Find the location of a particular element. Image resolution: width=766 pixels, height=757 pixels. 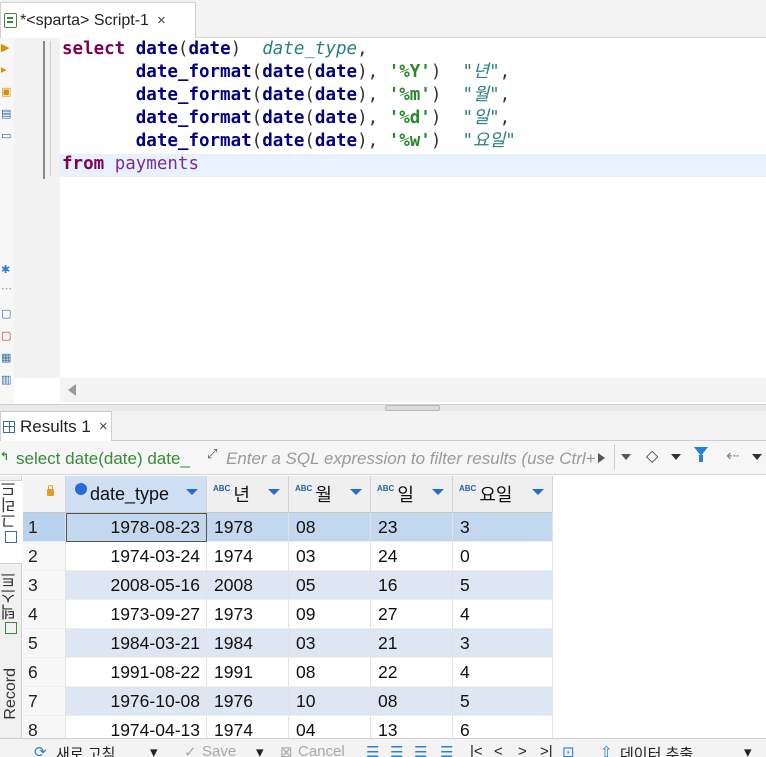

row-number: 7 is located at coordinates (44, 701).